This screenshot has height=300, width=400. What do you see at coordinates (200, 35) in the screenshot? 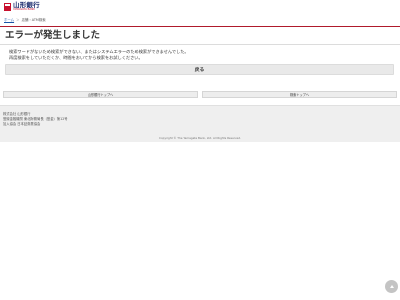
I see `title-area: エラーが発生しました` at bounding box center [200, 35].